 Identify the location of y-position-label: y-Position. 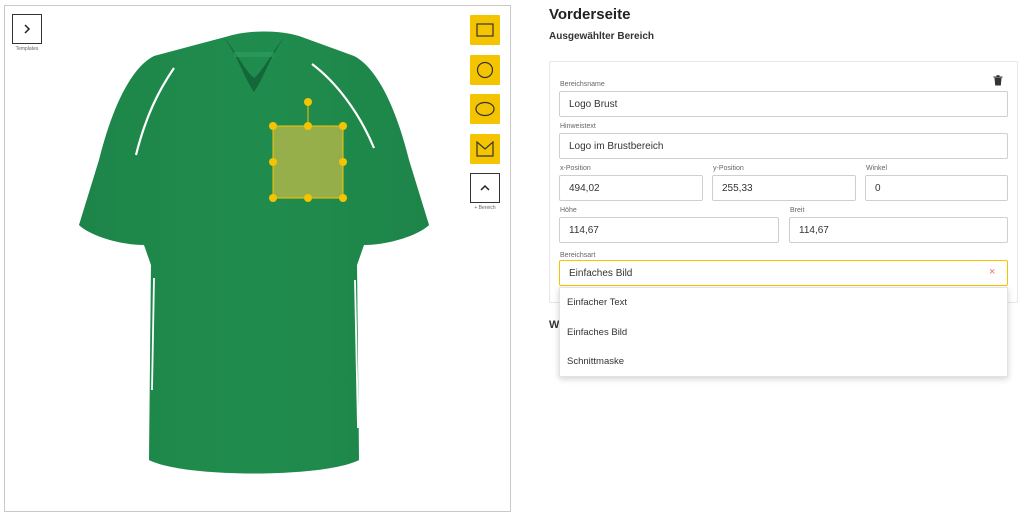
(728, 168).